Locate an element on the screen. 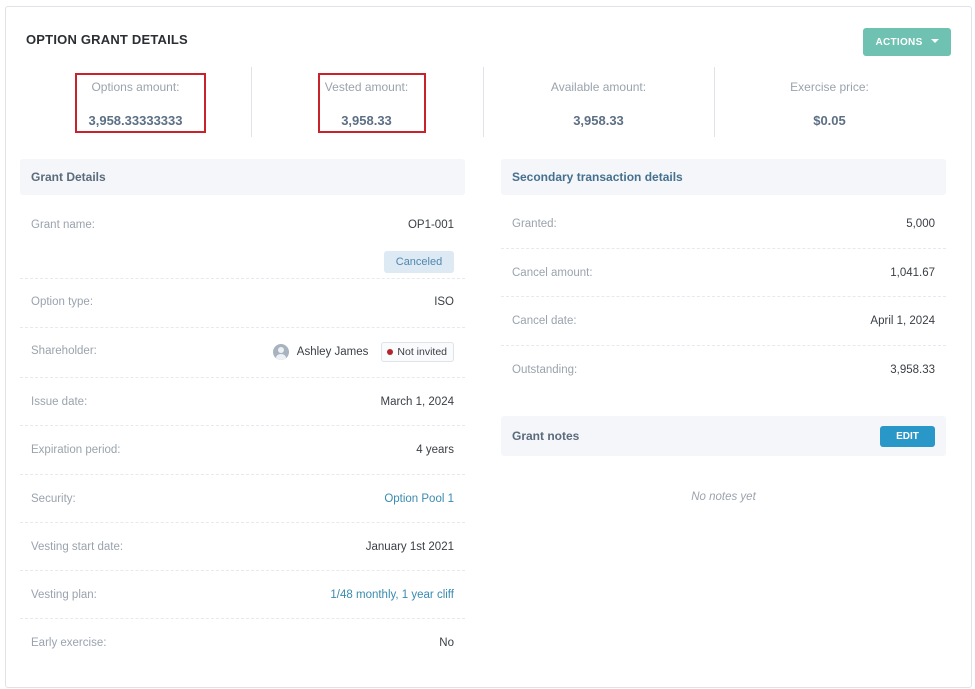  row-label: Option type: is located at coordinates (62, 302).